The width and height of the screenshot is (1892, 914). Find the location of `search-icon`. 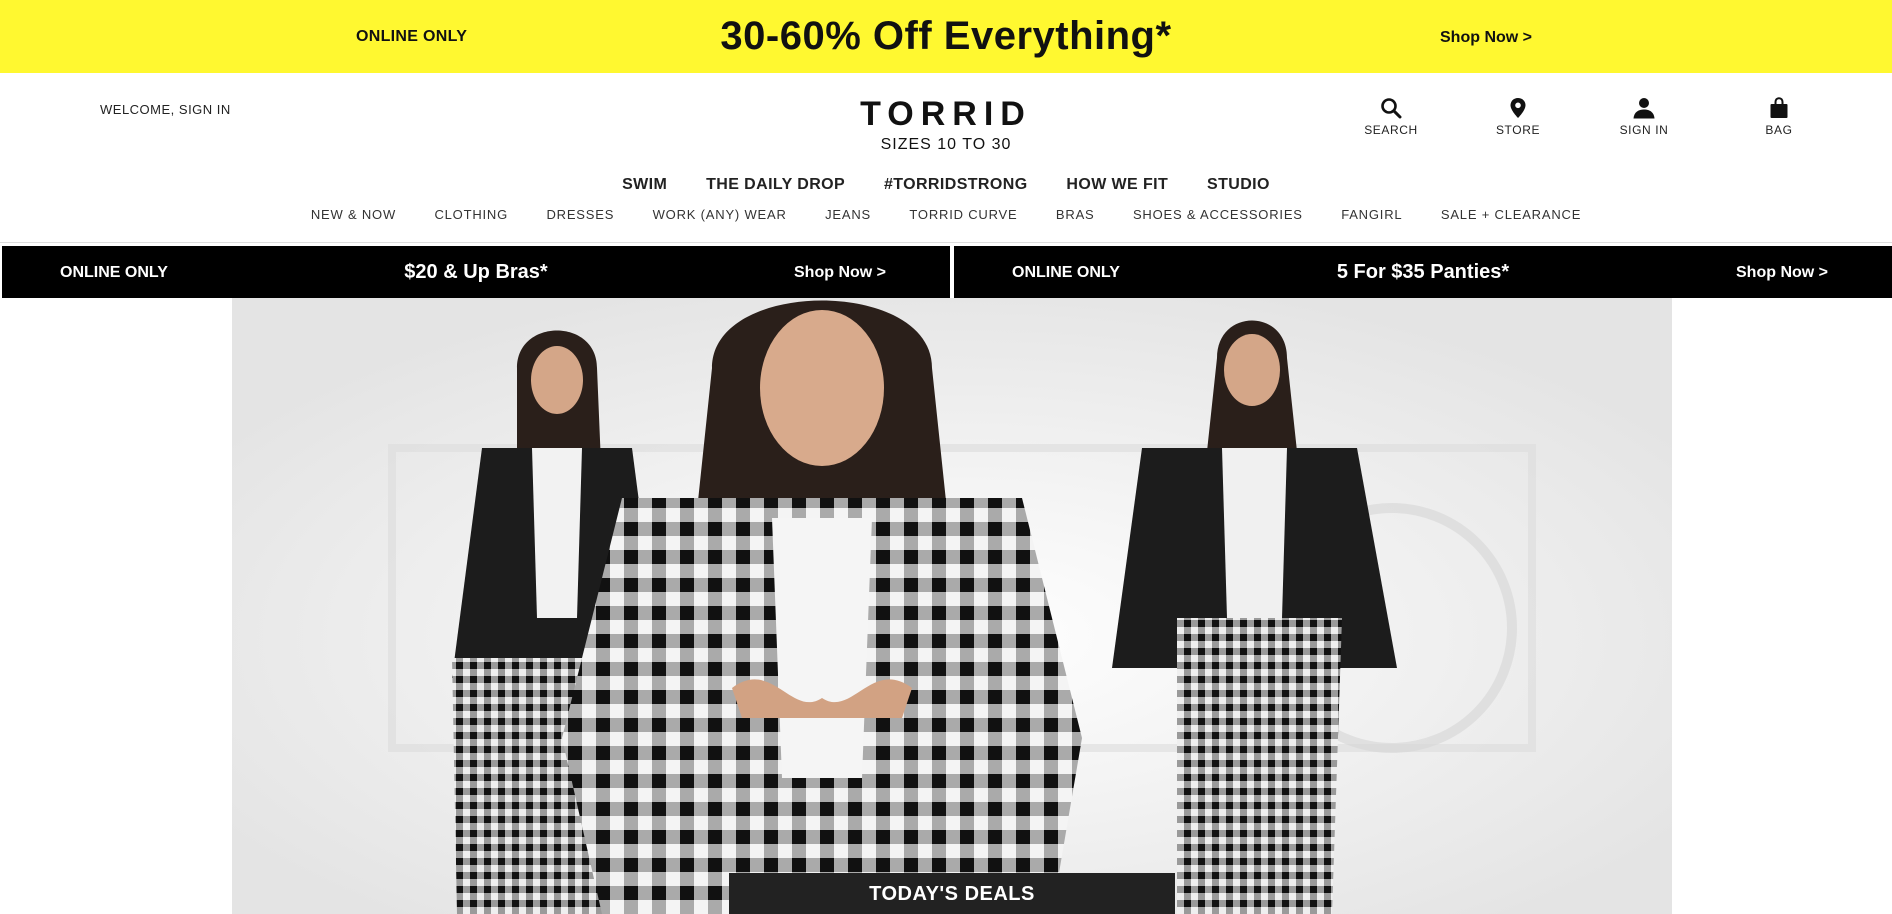

search-icon is located at coordinates (1391, 108).